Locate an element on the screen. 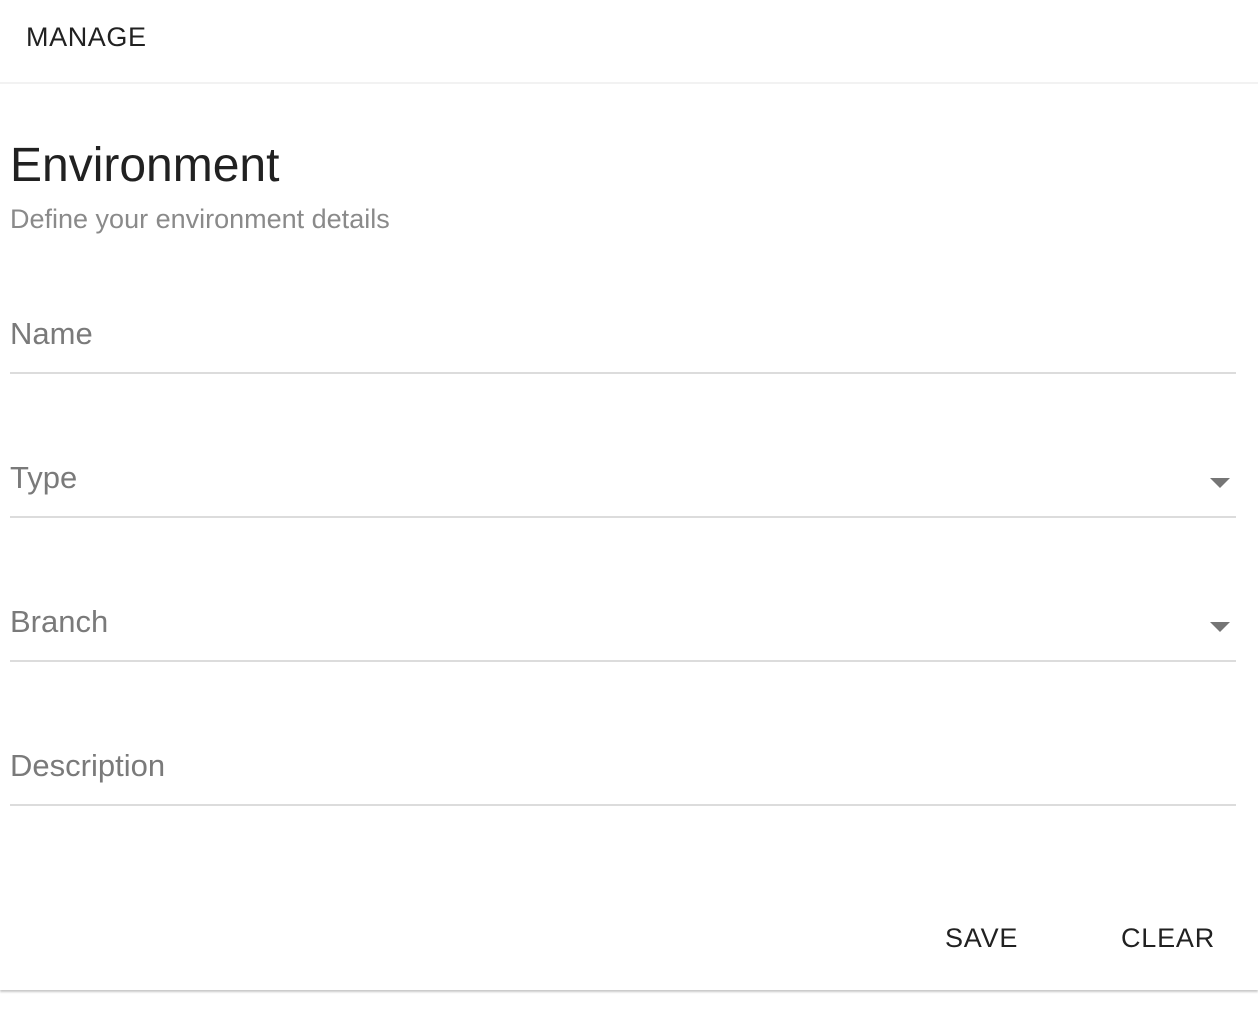 Image resolution: width=1258 pixels, height=1026 pixels. save-button: SAVE is located at coordinates (981, 938).